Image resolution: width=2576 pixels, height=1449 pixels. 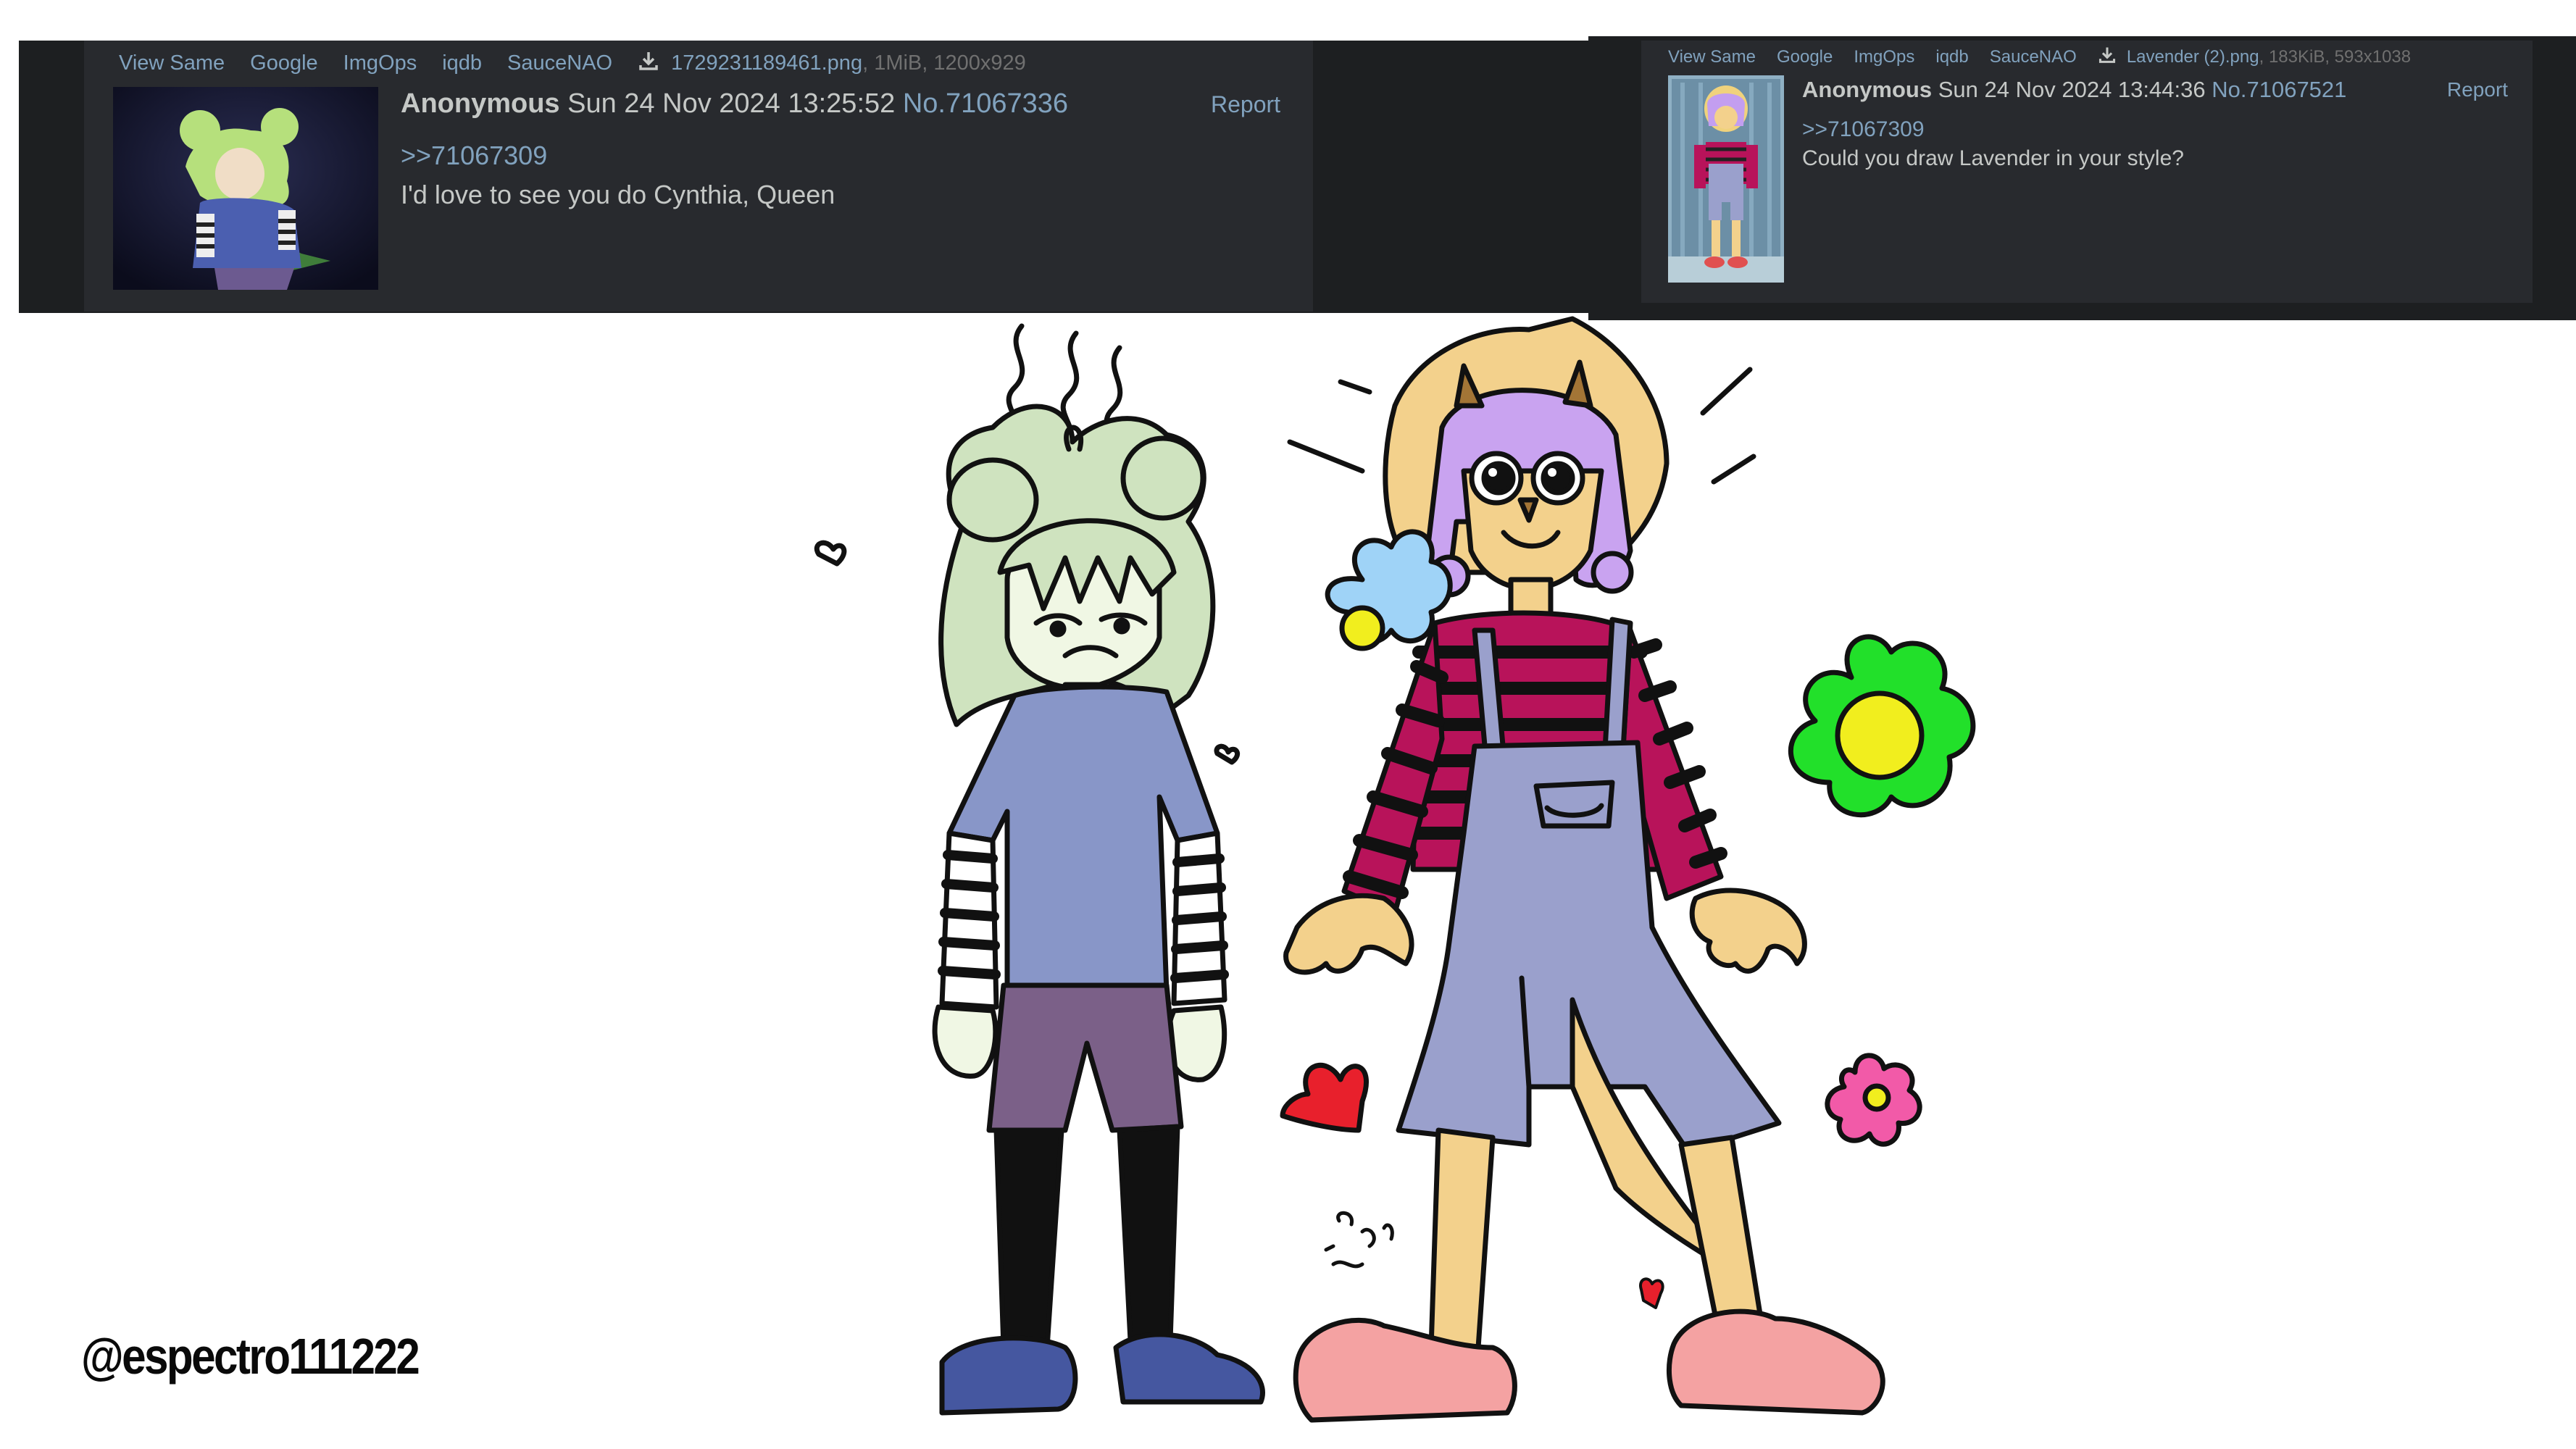 What do you see at coordinates (250, 1356) in the screenshot?
I see `artist-signature: @espectro111222` at bounding box center [250, 1356].